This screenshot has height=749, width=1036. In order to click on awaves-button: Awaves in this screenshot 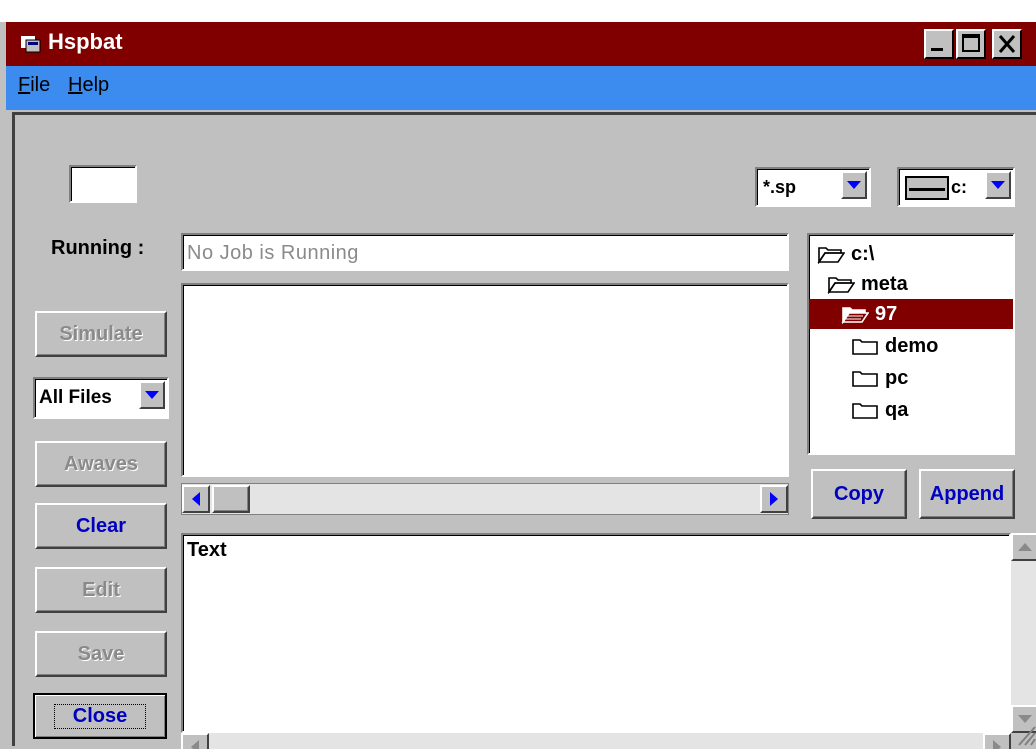, I will do `click(101, 464)`.